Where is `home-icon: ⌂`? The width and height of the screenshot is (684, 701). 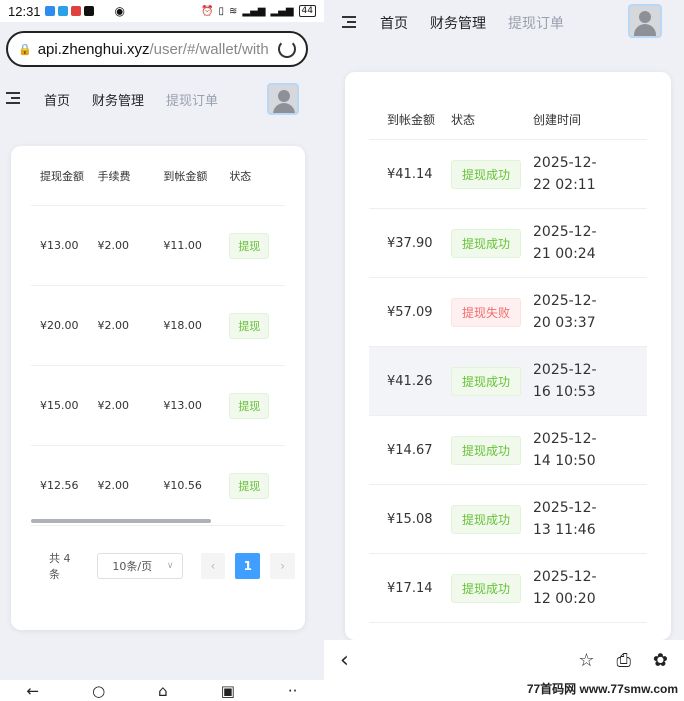
home-icon: ⌂ is located at coordinates (163, 691).